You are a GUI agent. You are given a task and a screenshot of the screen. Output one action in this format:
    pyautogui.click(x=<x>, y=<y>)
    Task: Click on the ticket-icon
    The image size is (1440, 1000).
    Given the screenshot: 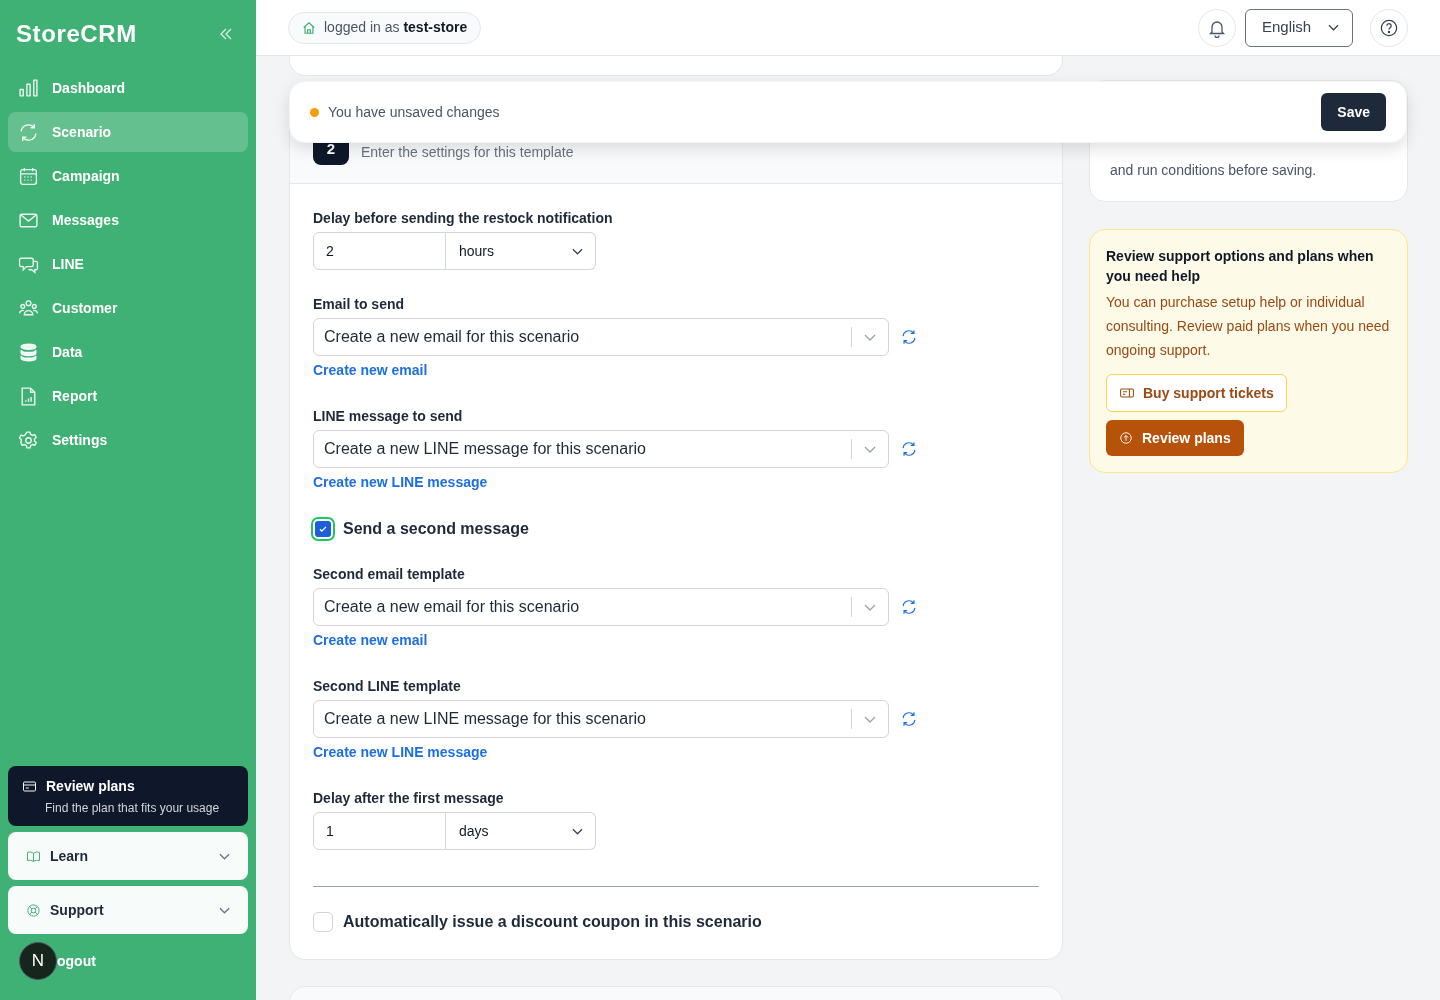 What is the action you would take?
    pyautogui.click(x=1127, y=393)
    